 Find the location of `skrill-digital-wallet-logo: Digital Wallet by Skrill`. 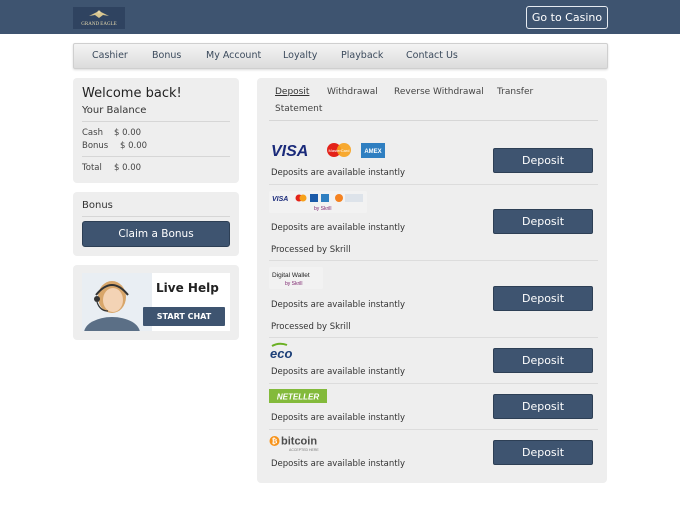

skrill-digital-wallet-logo: Digital Wallet by Skrill is located at coordinates (296, 278).